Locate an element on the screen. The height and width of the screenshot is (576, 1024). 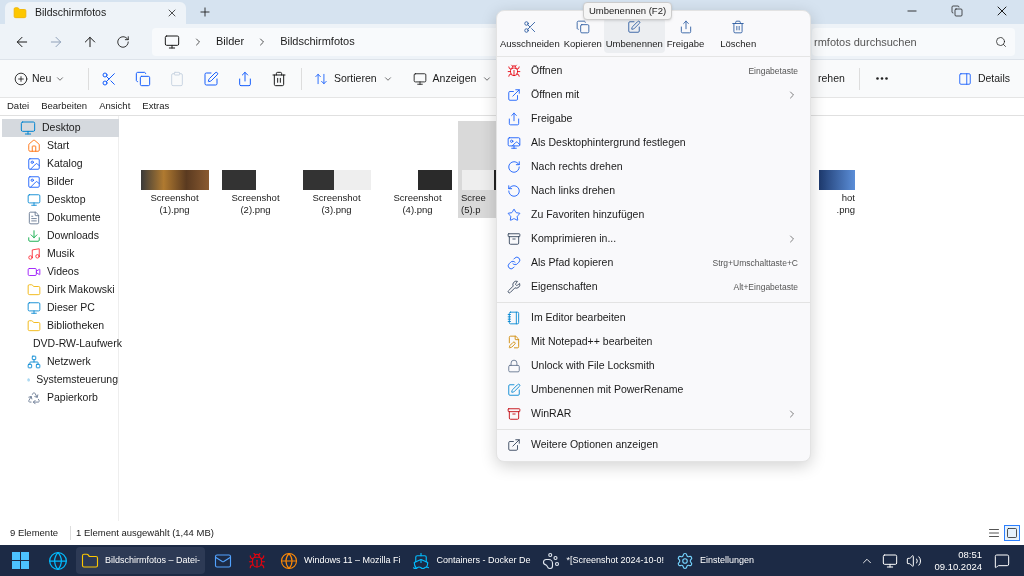
new-button: Neu is located at coordinates (44, 78).